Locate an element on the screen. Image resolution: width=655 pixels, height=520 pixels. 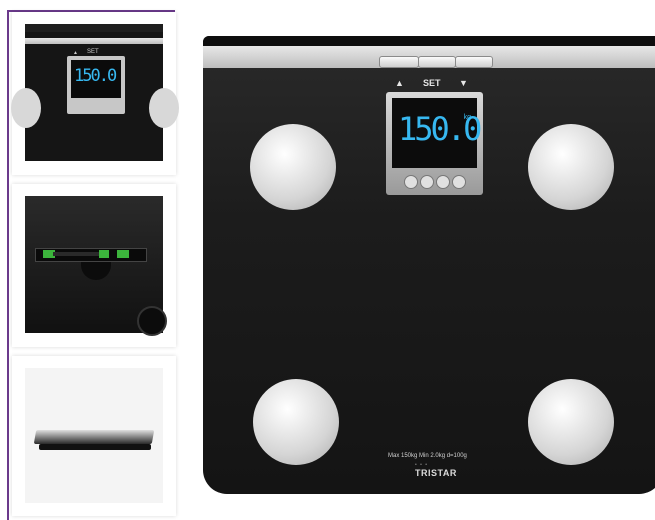
electrode-pad-top-left is located at coordinates (293, 167).